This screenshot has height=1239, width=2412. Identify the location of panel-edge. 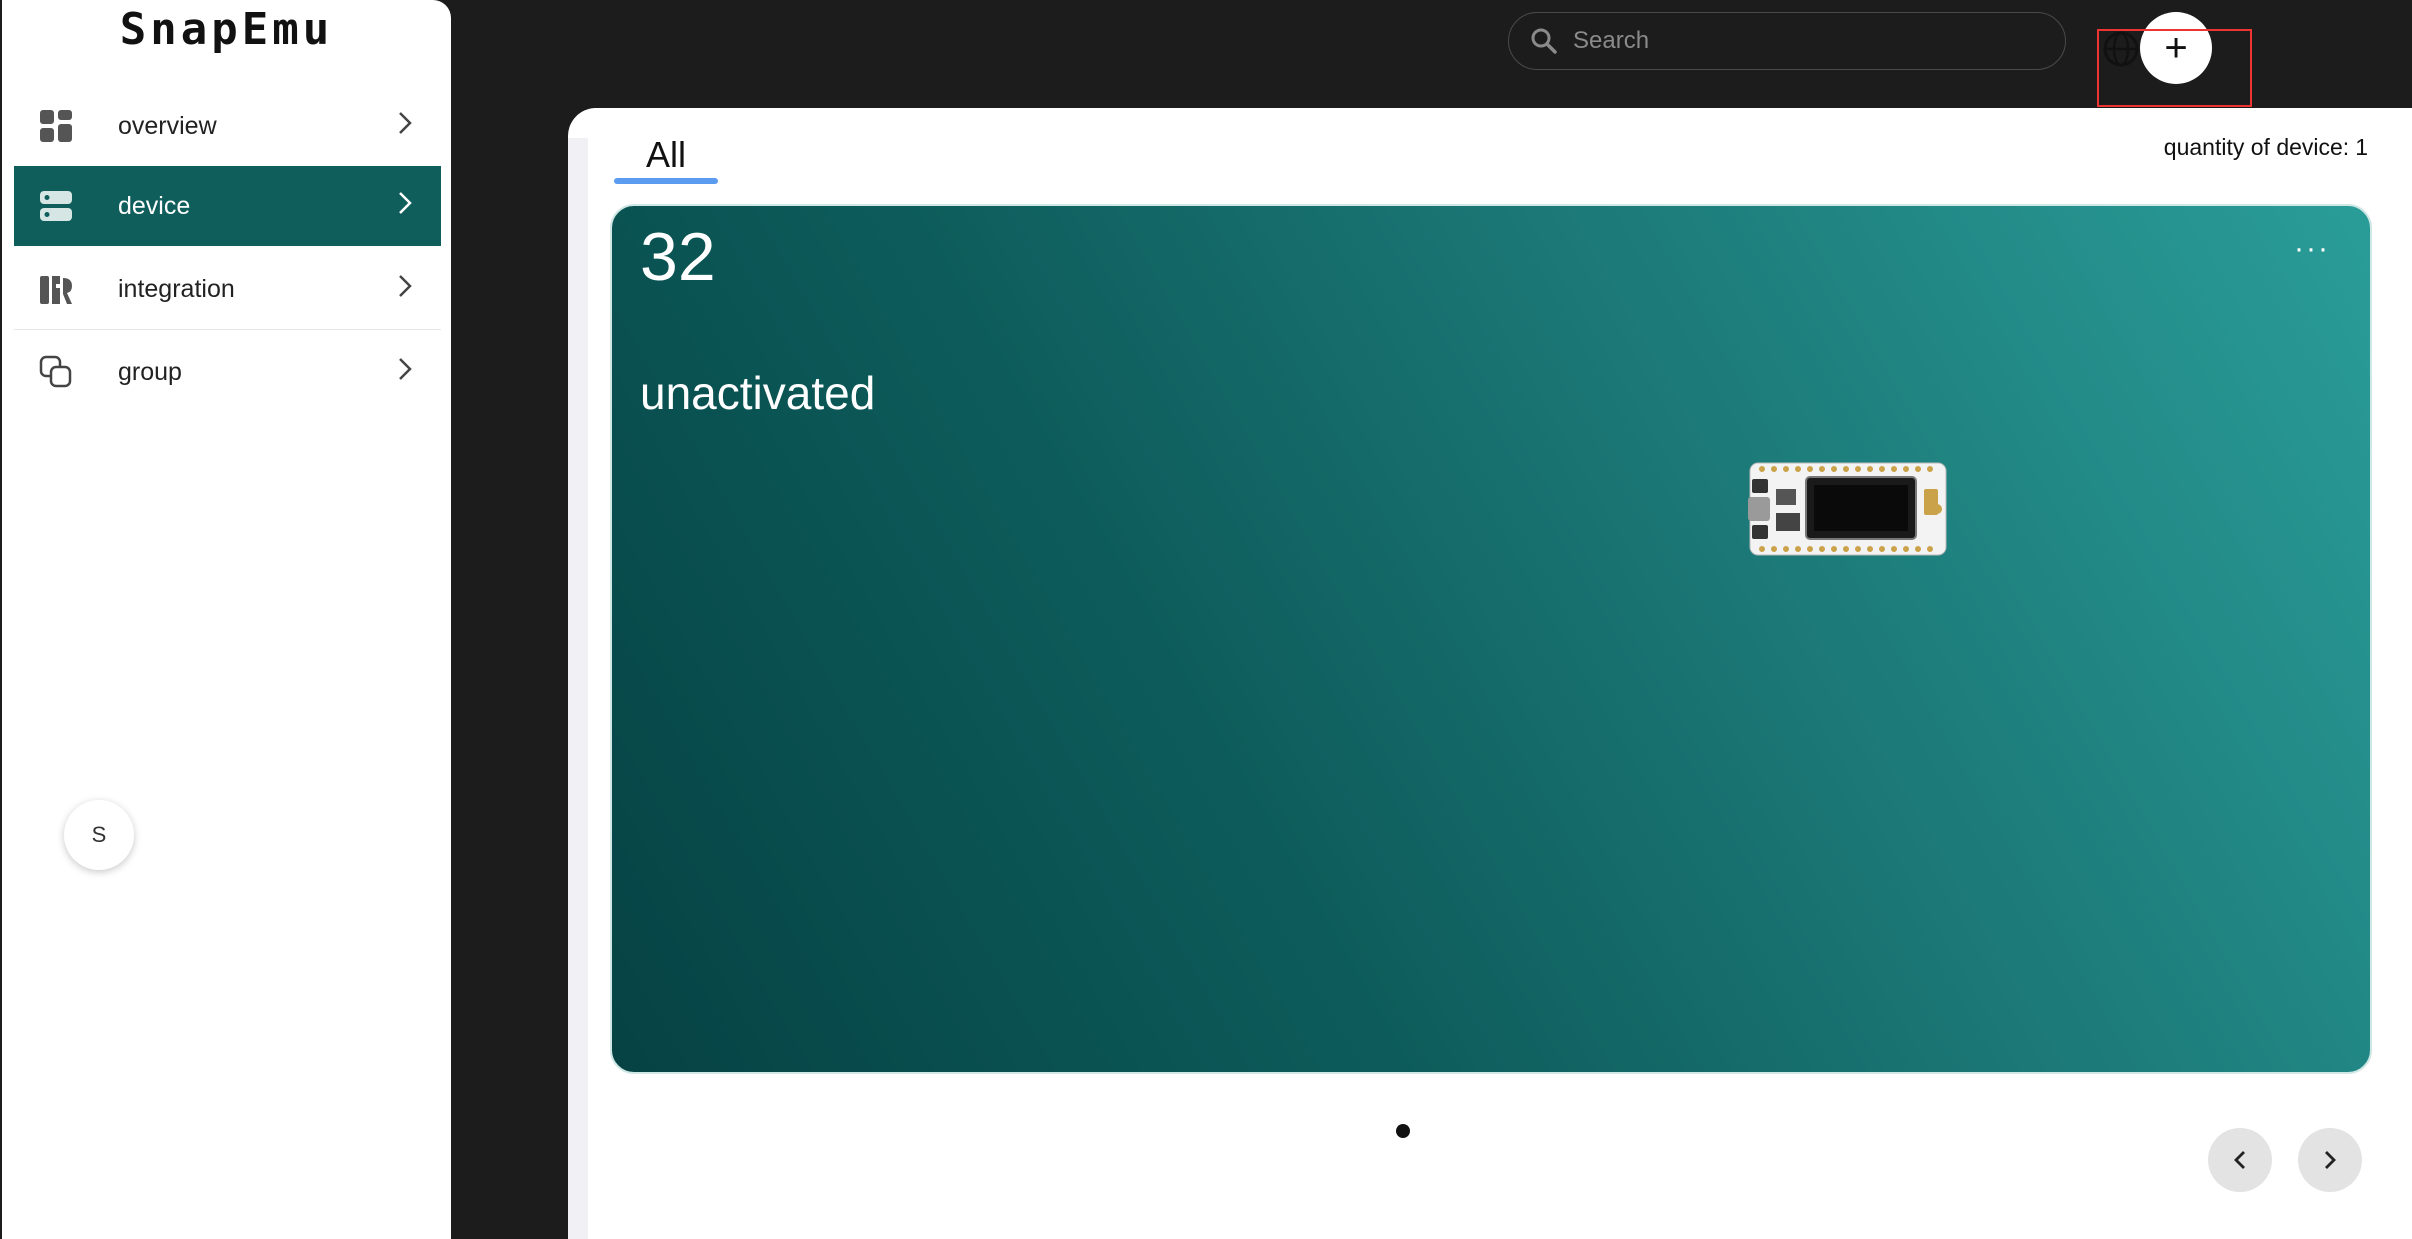
(578, 688).